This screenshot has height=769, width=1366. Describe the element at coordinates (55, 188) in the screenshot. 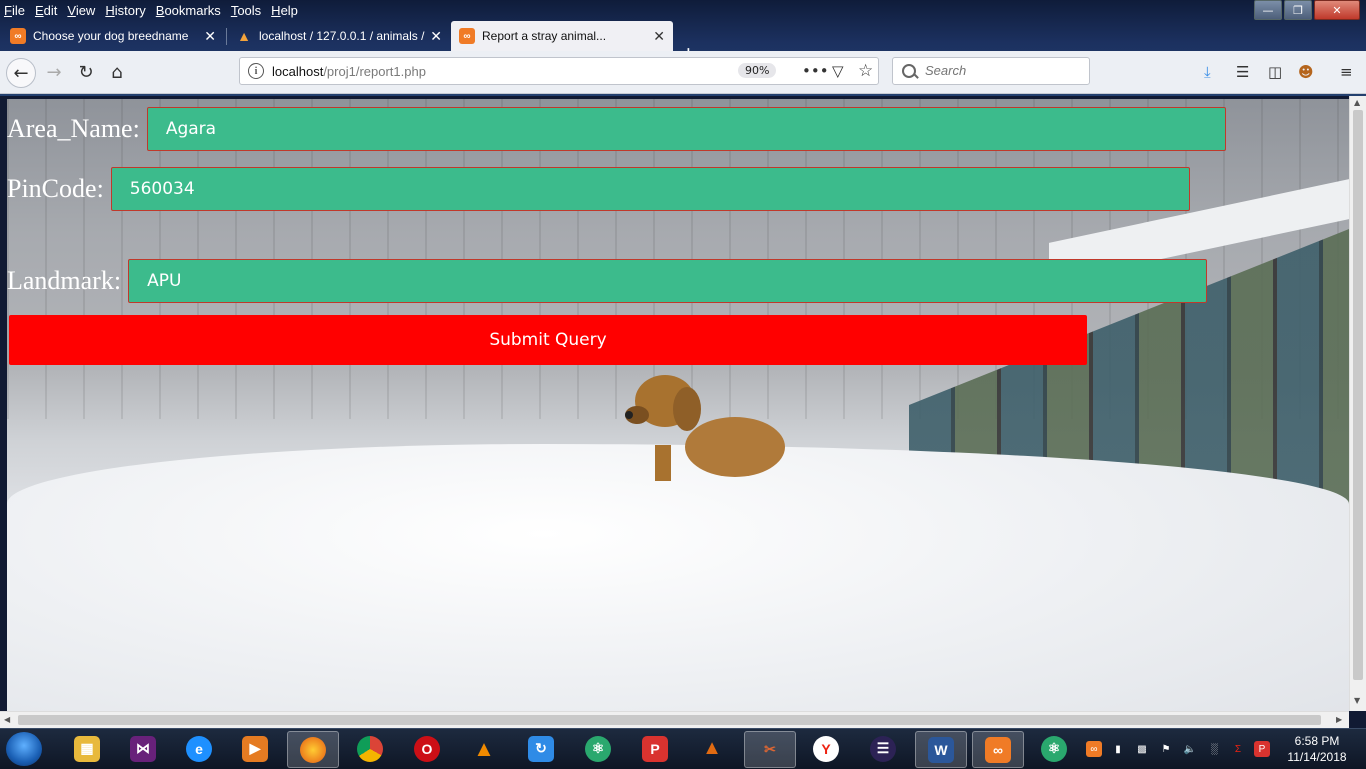

I see `pincode-label: PinCode:` at that location.